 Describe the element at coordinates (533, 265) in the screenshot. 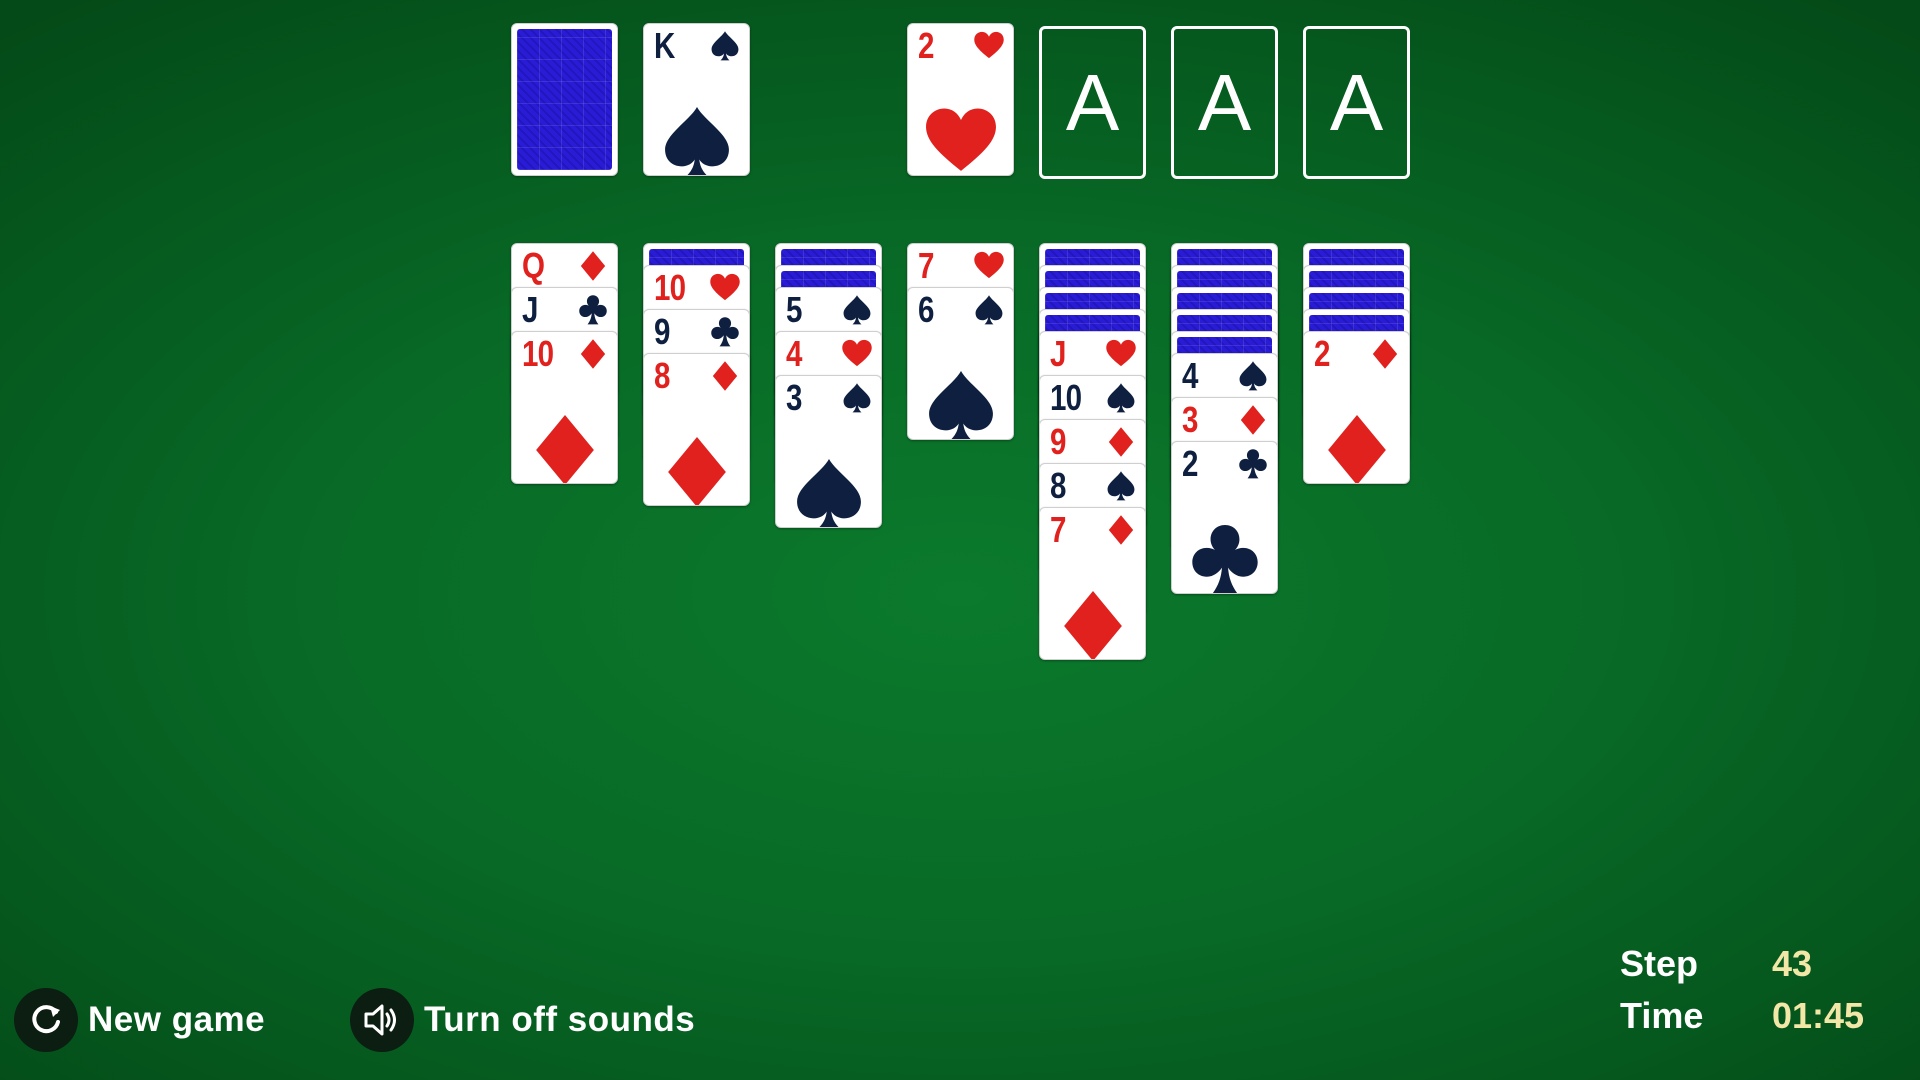

I see `card-rank: Q` at that location.